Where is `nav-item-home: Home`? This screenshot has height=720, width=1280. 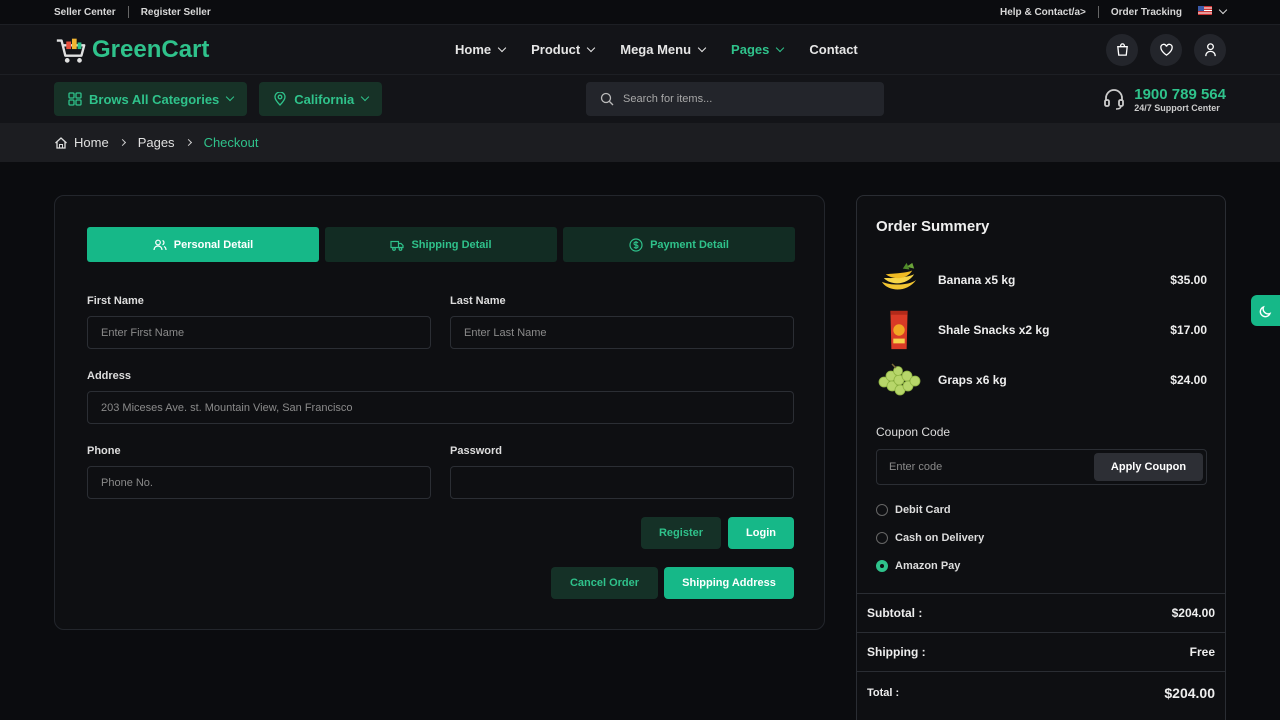
nav-item-home: Home is located at coordinates (481, 49).